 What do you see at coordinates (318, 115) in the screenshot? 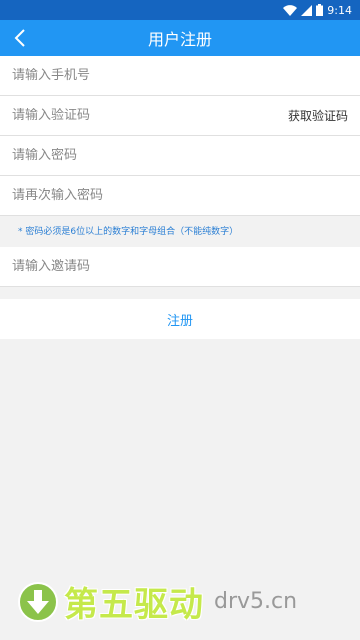
I see `get-code-button: 获取验证码` at bounding box center [318, 115].